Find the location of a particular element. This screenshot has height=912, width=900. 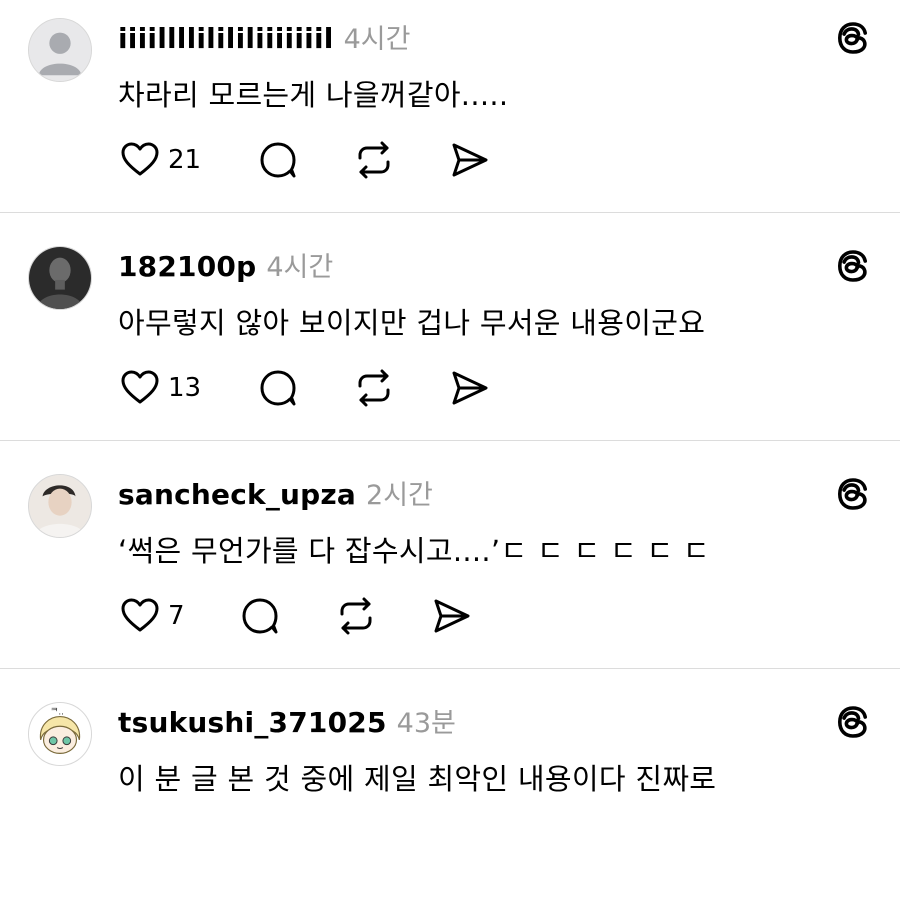

like-button: 7 is located at coordinates (152, 616).